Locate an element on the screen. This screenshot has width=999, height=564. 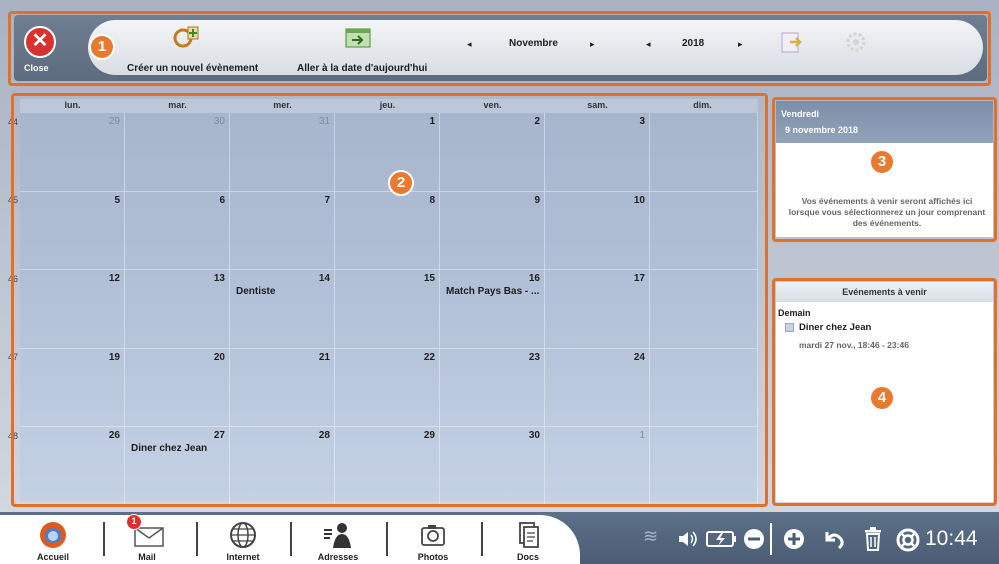
home-app-label: Accueil is located at coordinates (52, 557).